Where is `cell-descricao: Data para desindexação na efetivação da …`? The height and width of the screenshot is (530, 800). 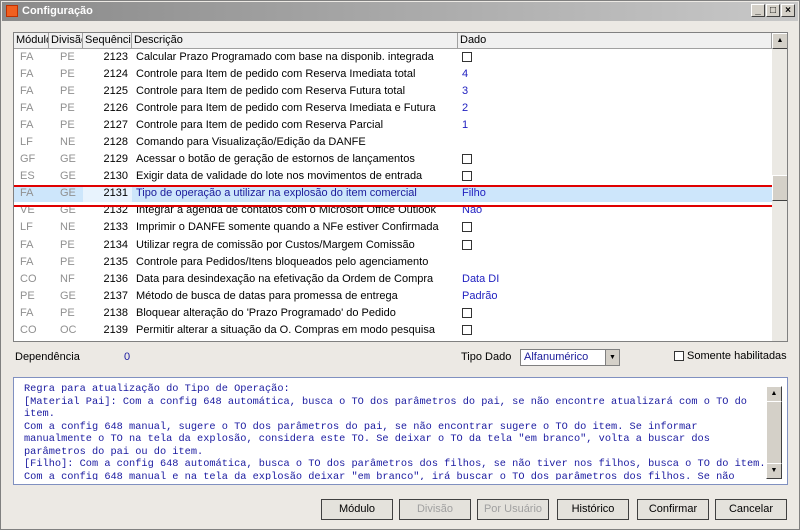 cell-descricao: Data para desindexação na efetivação da … is located at coordinates (285, 278).